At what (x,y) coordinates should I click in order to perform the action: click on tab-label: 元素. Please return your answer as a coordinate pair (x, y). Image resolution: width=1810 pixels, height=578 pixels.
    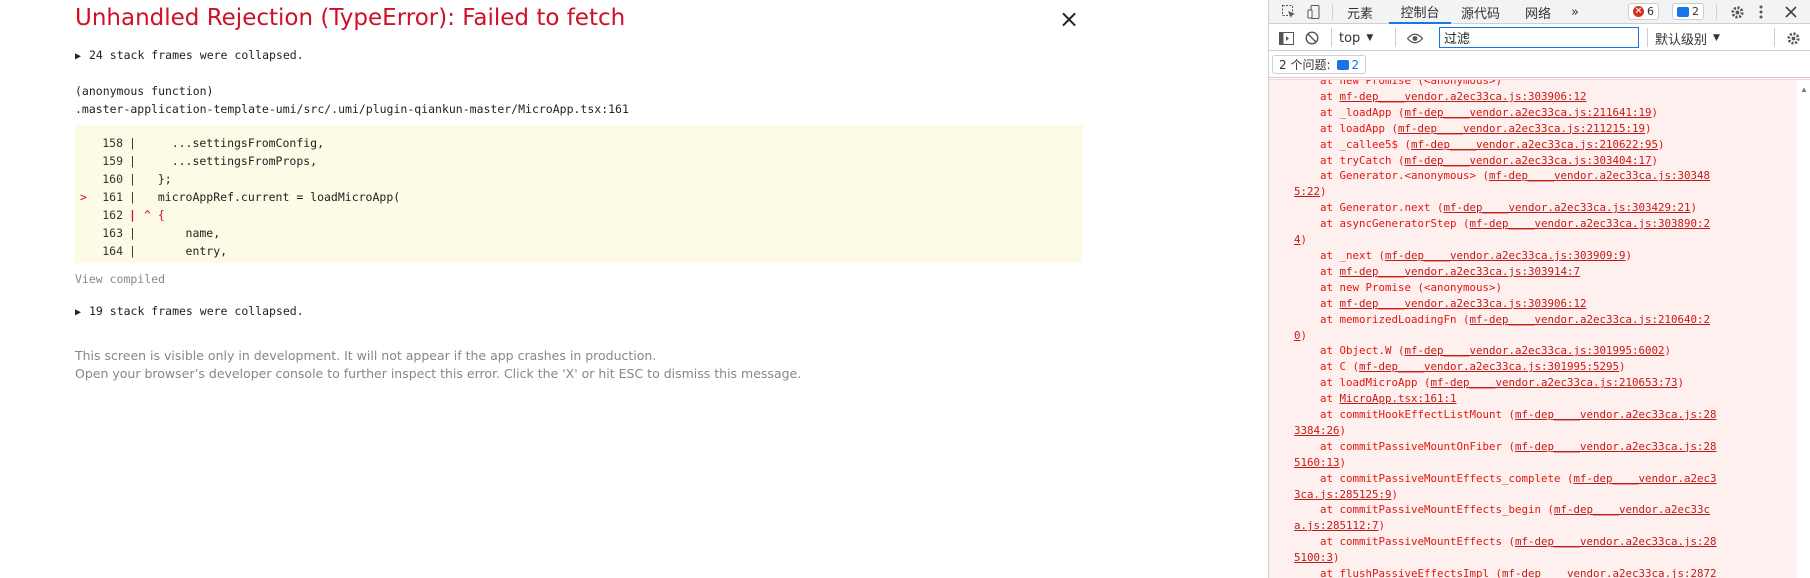
    Looking at the image, I should click on (1360, 14).